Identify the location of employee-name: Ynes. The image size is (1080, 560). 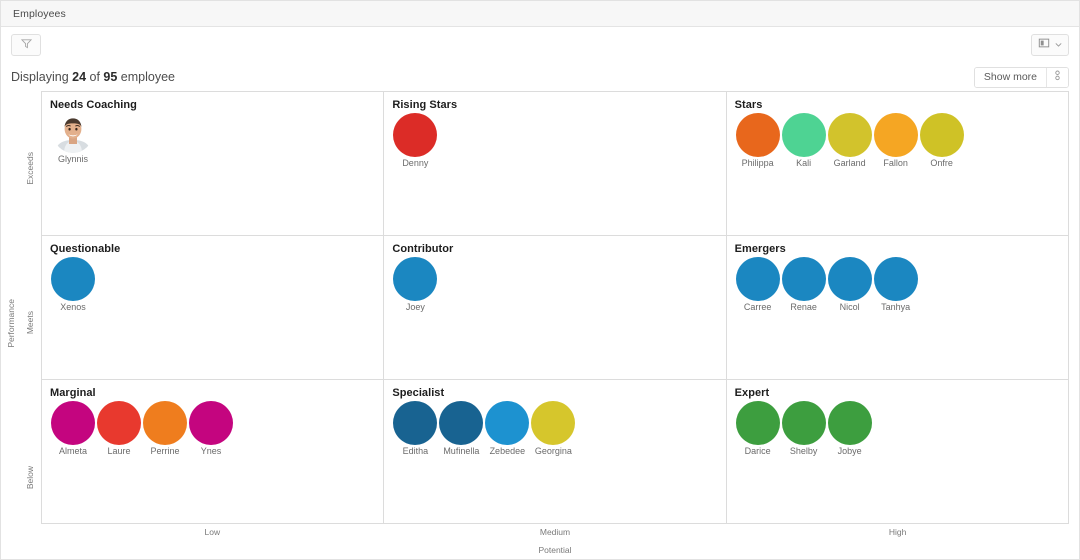
(211, 451).